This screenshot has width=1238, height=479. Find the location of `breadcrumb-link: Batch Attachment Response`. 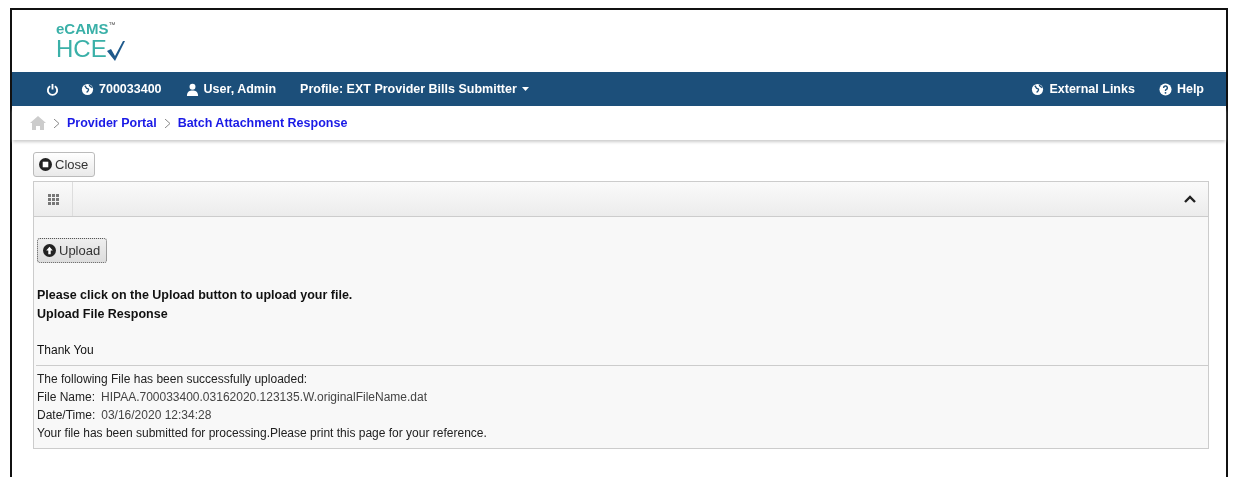

breadcrumb-link: Batch Attachment Response is located at coordinates (262, 123).